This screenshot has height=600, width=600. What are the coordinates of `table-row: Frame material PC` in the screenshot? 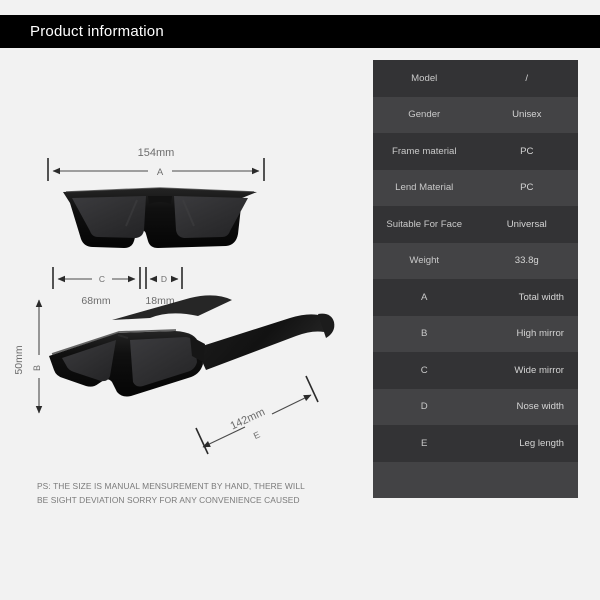 It's located at (475, 151).